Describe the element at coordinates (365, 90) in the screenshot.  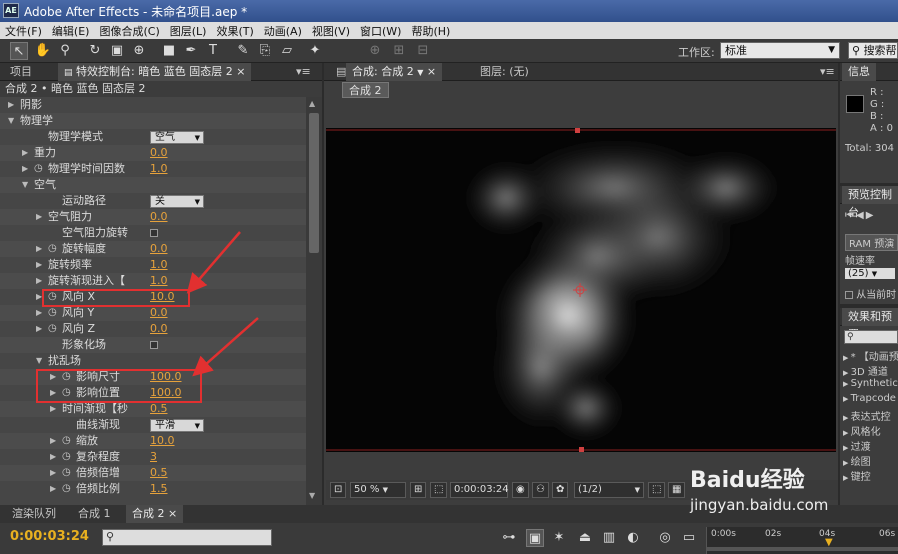
I see `comp-navigator-tab: 合成 2` at that location.